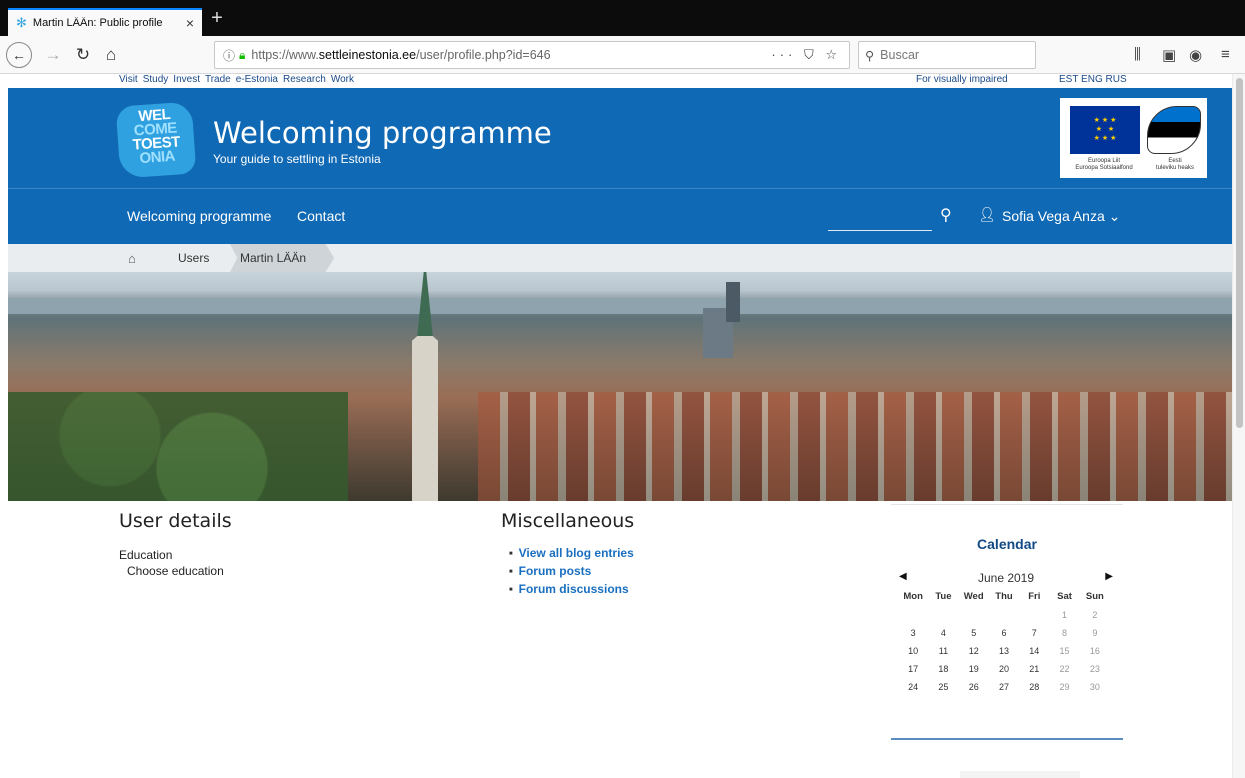 Image resolution: width=1245 pixels, height=778 pixels. What do you see at coordinates (132, 258) in the screenshot?
I see `breadcrumb-home-icon: ⌂` at bounding box center [132, 258].